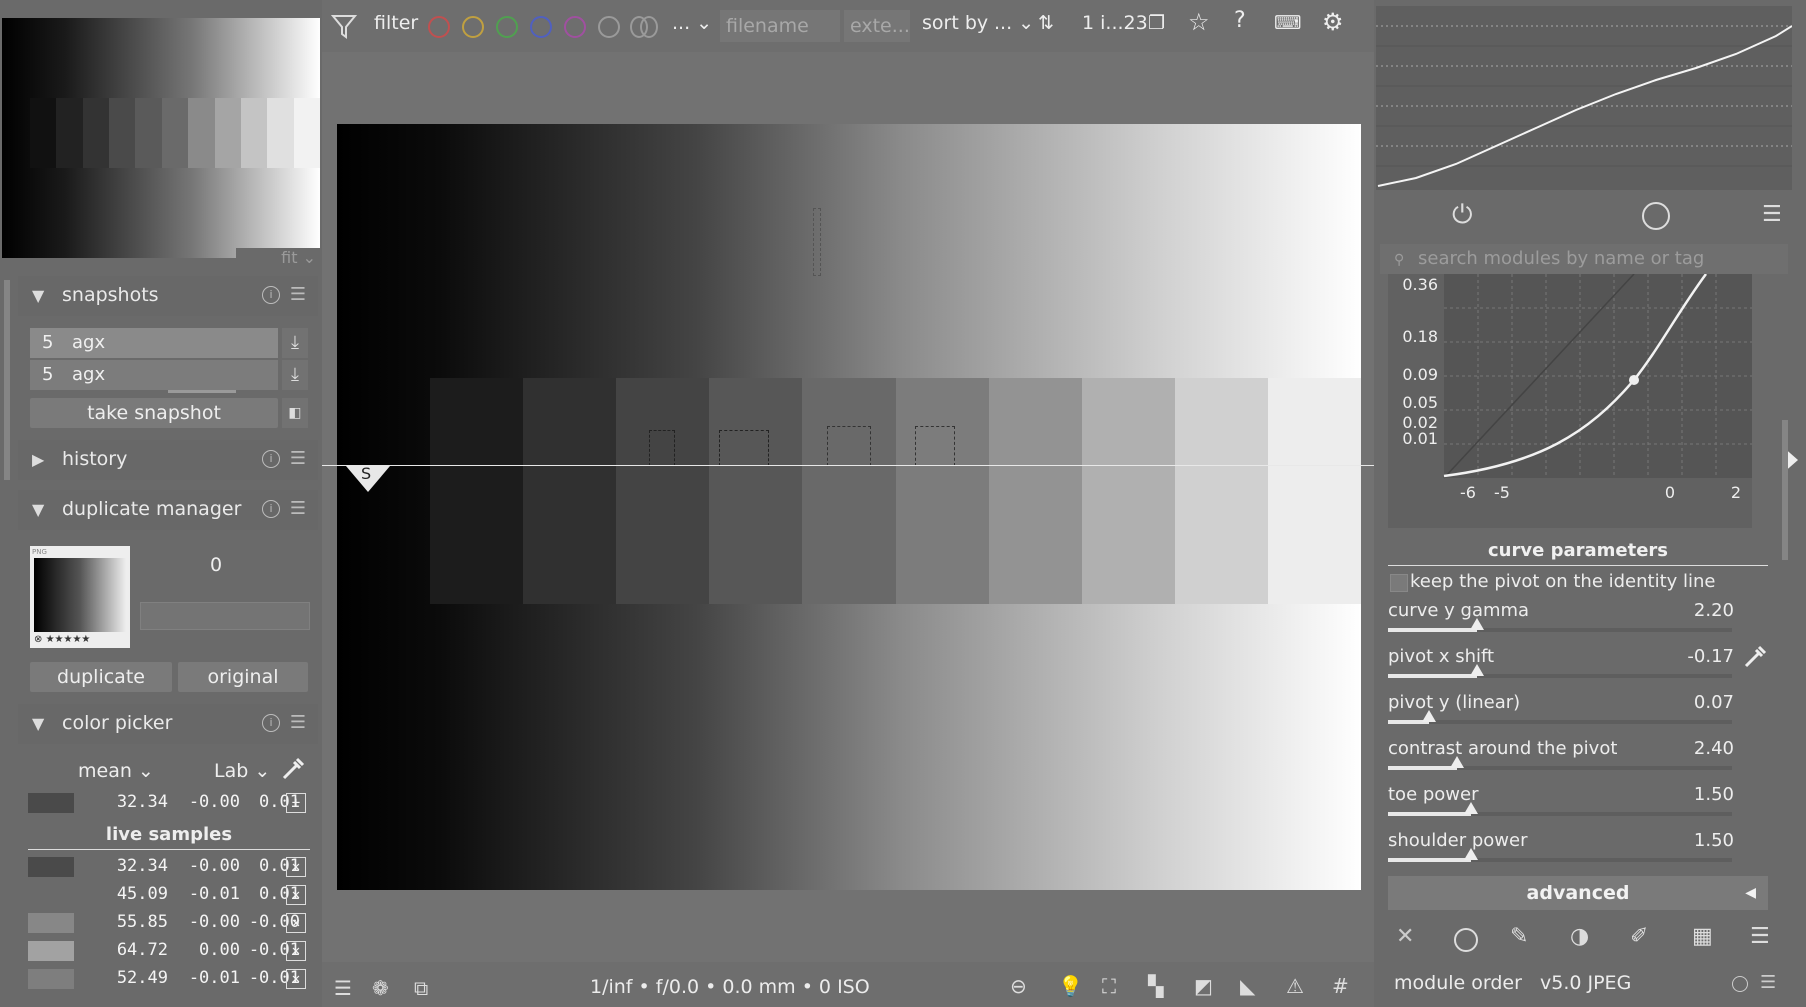  Describe the element at coordinates (817, 242) in the screenshot. I see `picker-area-box` at that location.